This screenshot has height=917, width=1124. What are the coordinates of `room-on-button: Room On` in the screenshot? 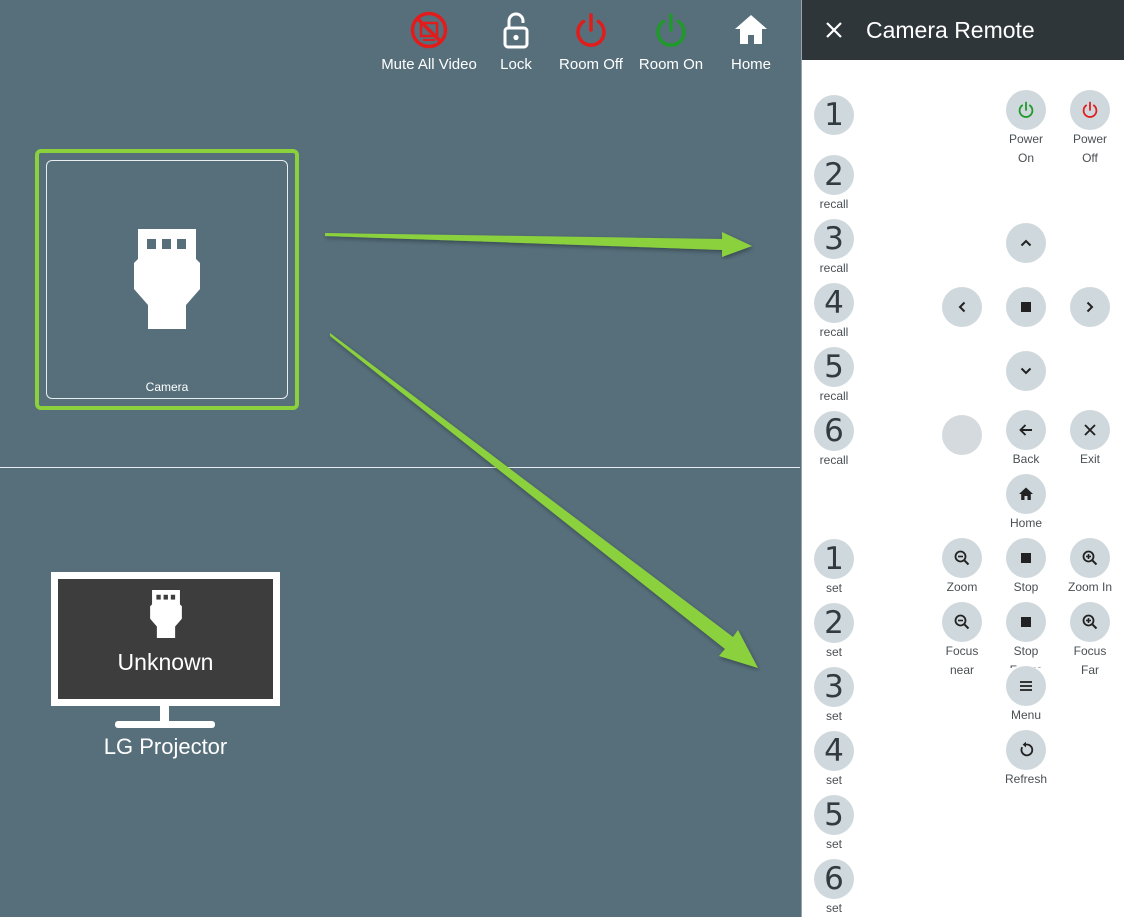 It's located at (671, 45).